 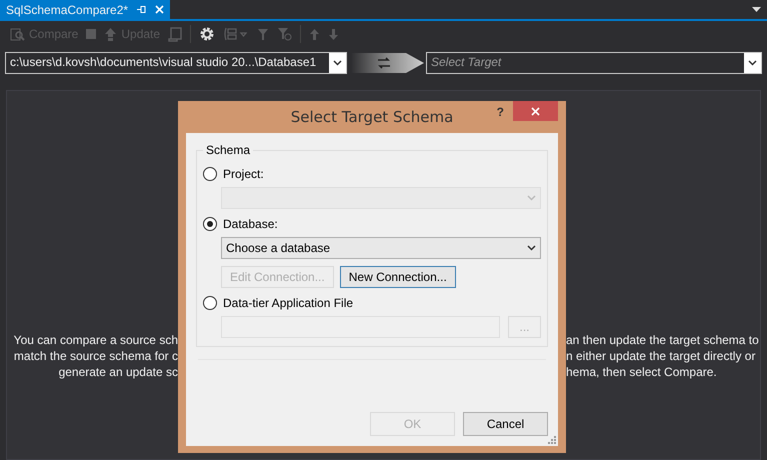 I want to click on target-dropdown: Select Target, so click(x=594, y=63).